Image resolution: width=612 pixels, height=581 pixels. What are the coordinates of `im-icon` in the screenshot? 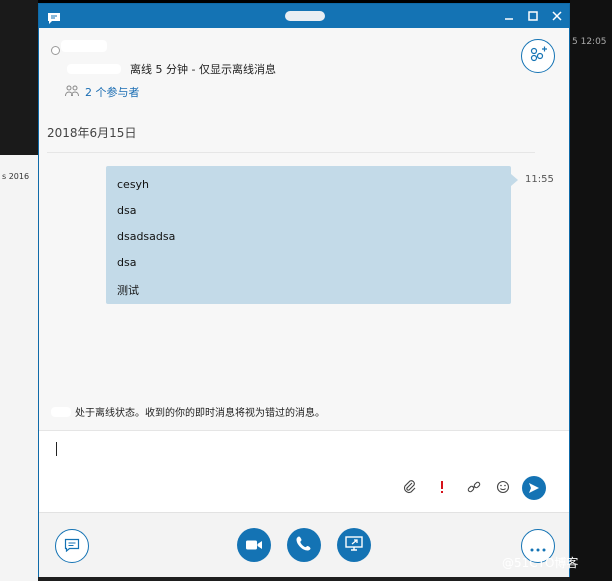 It's located at (72, 546).